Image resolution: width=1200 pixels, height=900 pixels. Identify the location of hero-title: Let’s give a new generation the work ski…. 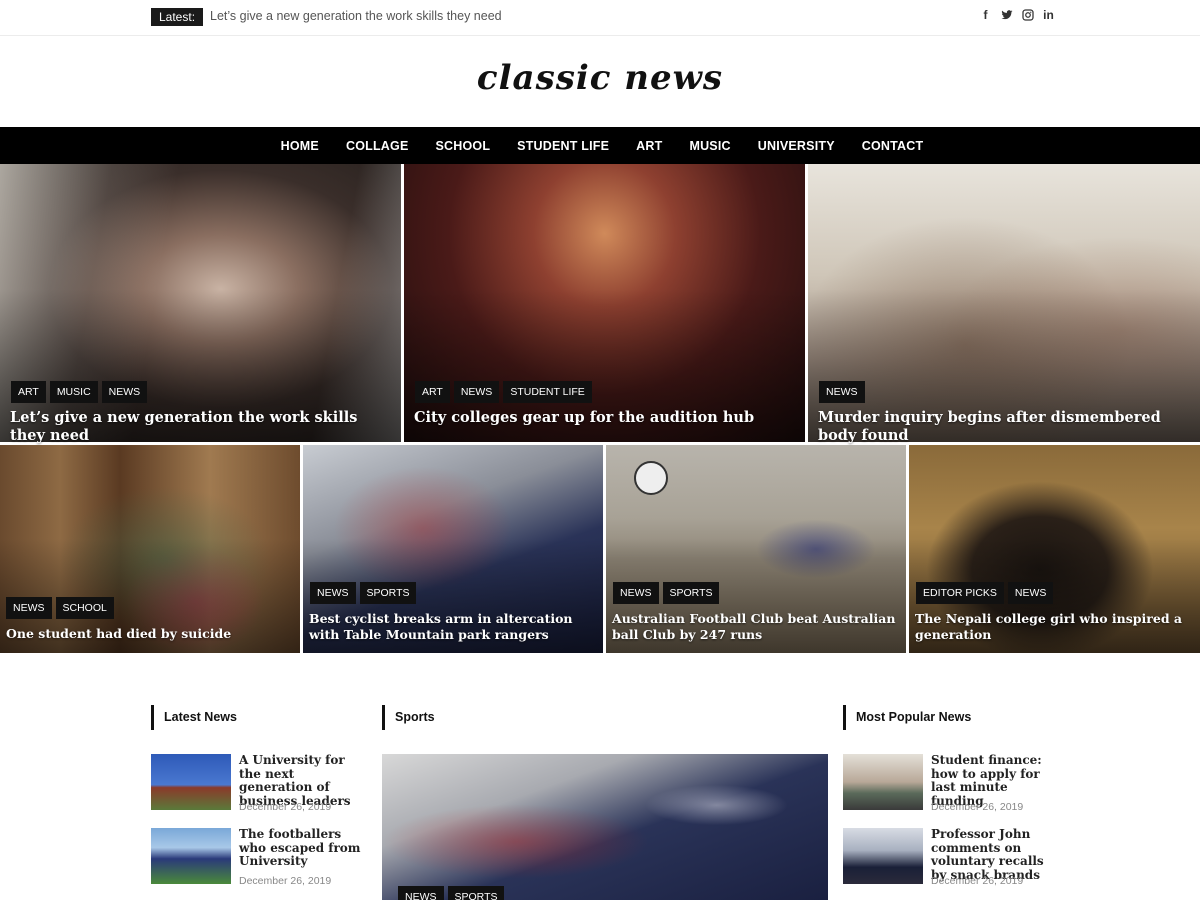
(202, 427).